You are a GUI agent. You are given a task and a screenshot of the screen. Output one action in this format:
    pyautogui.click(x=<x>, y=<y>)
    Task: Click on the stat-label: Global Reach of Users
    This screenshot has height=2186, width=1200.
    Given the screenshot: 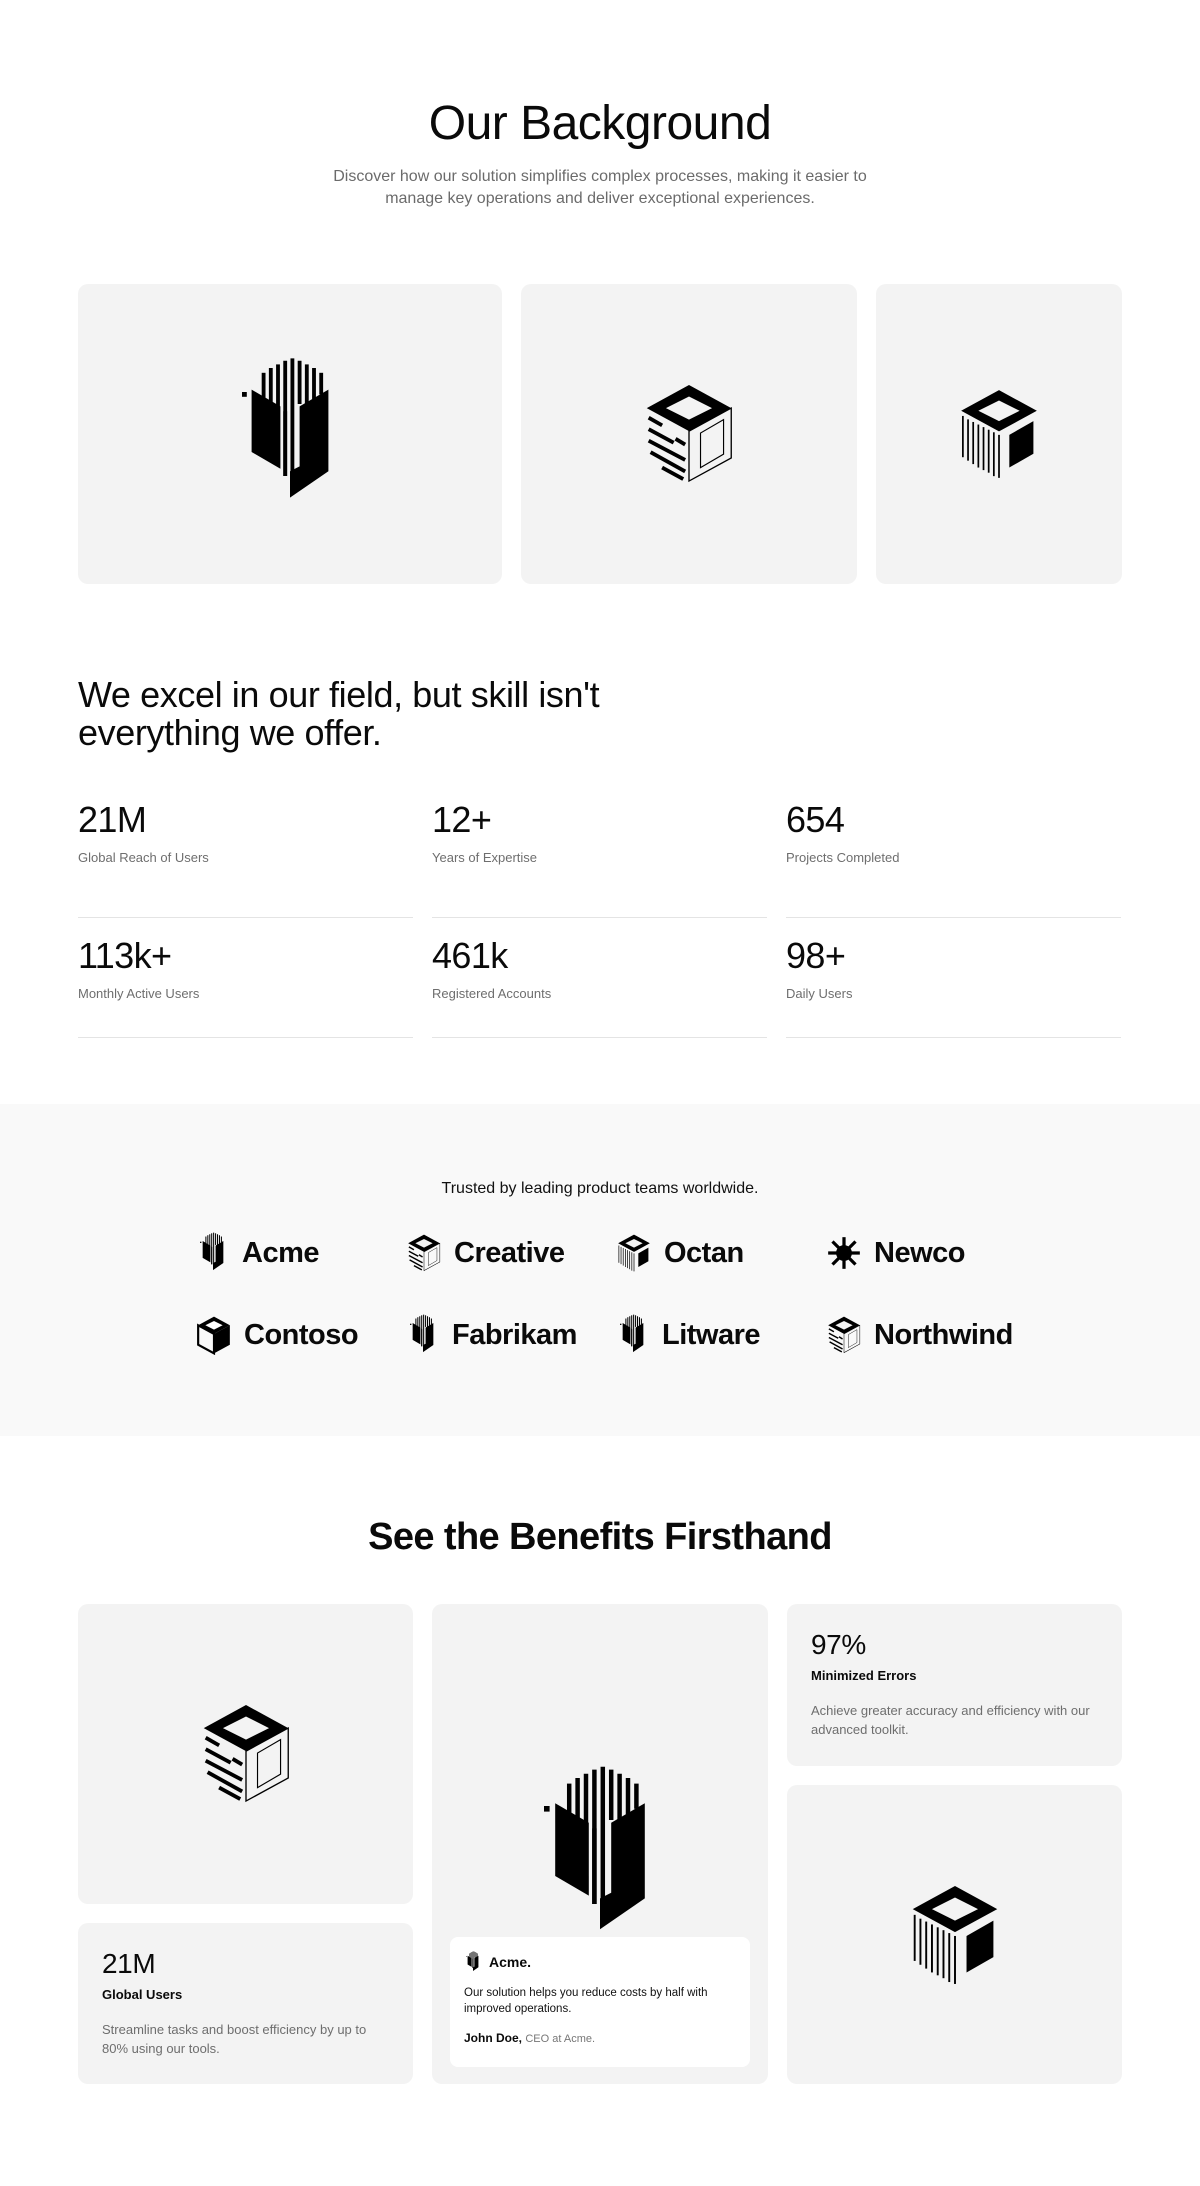 What is the action you would take?
    pyautogui.click(x=143, y=857)
    